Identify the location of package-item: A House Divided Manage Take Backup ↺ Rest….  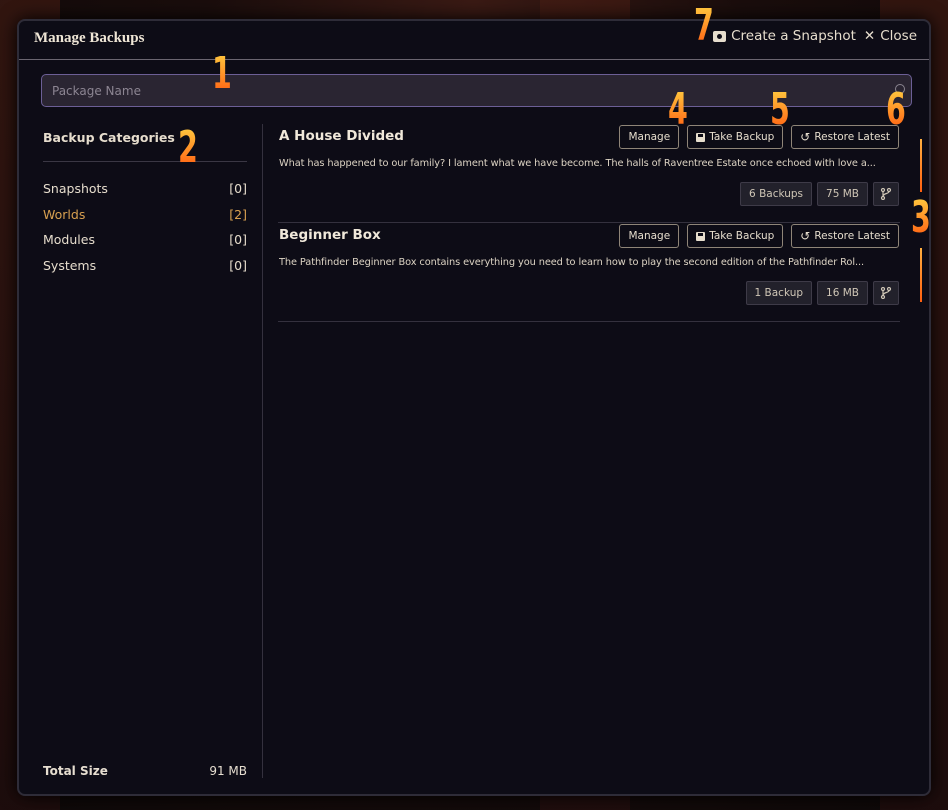
(589, 174).